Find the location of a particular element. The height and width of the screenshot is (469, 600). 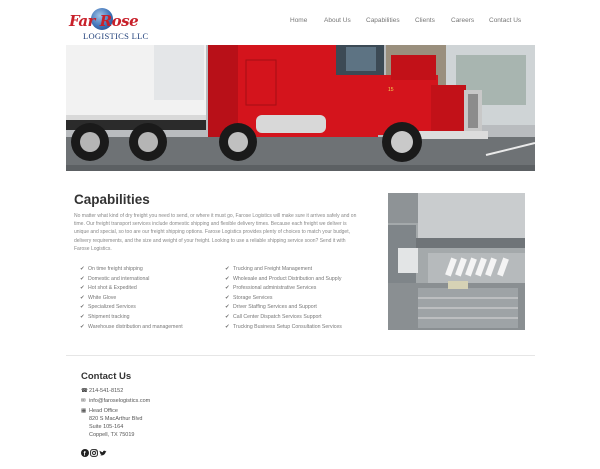

address-line: Suite 105-164 is located at coordinates (106, 427).